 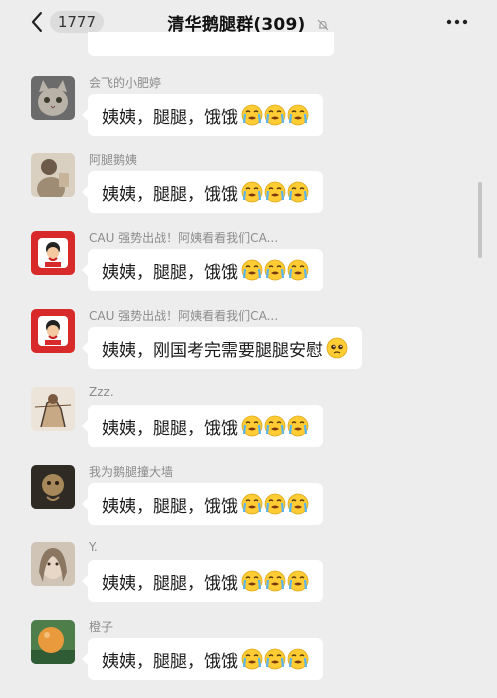 What do you see at coordinates (101, 392) in the screenshot?
I see `sender-name: Zzz.` at bounding box center [101, 392].